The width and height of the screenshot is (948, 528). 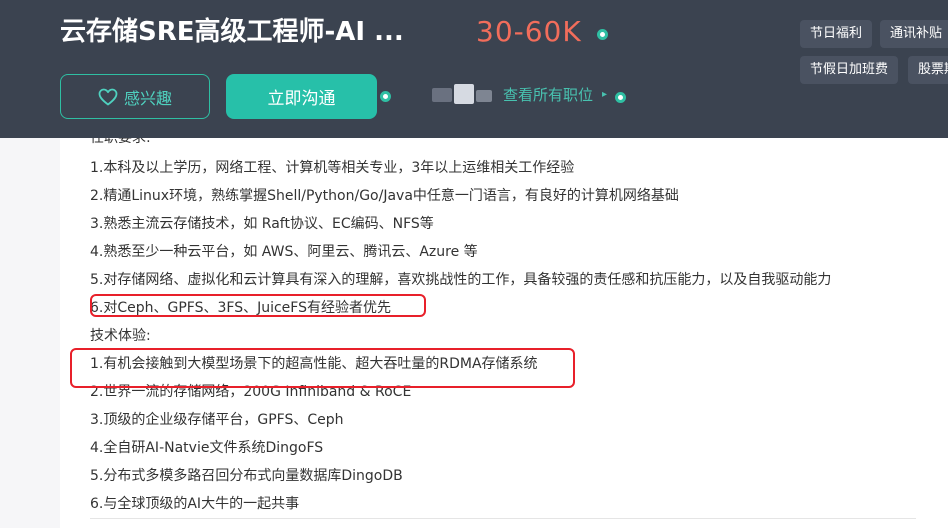 What do you see at coordinates (849, 70) in the screenshot?
I see `benefit-tag: 节假日加班费` at bounding box center [849, 70].